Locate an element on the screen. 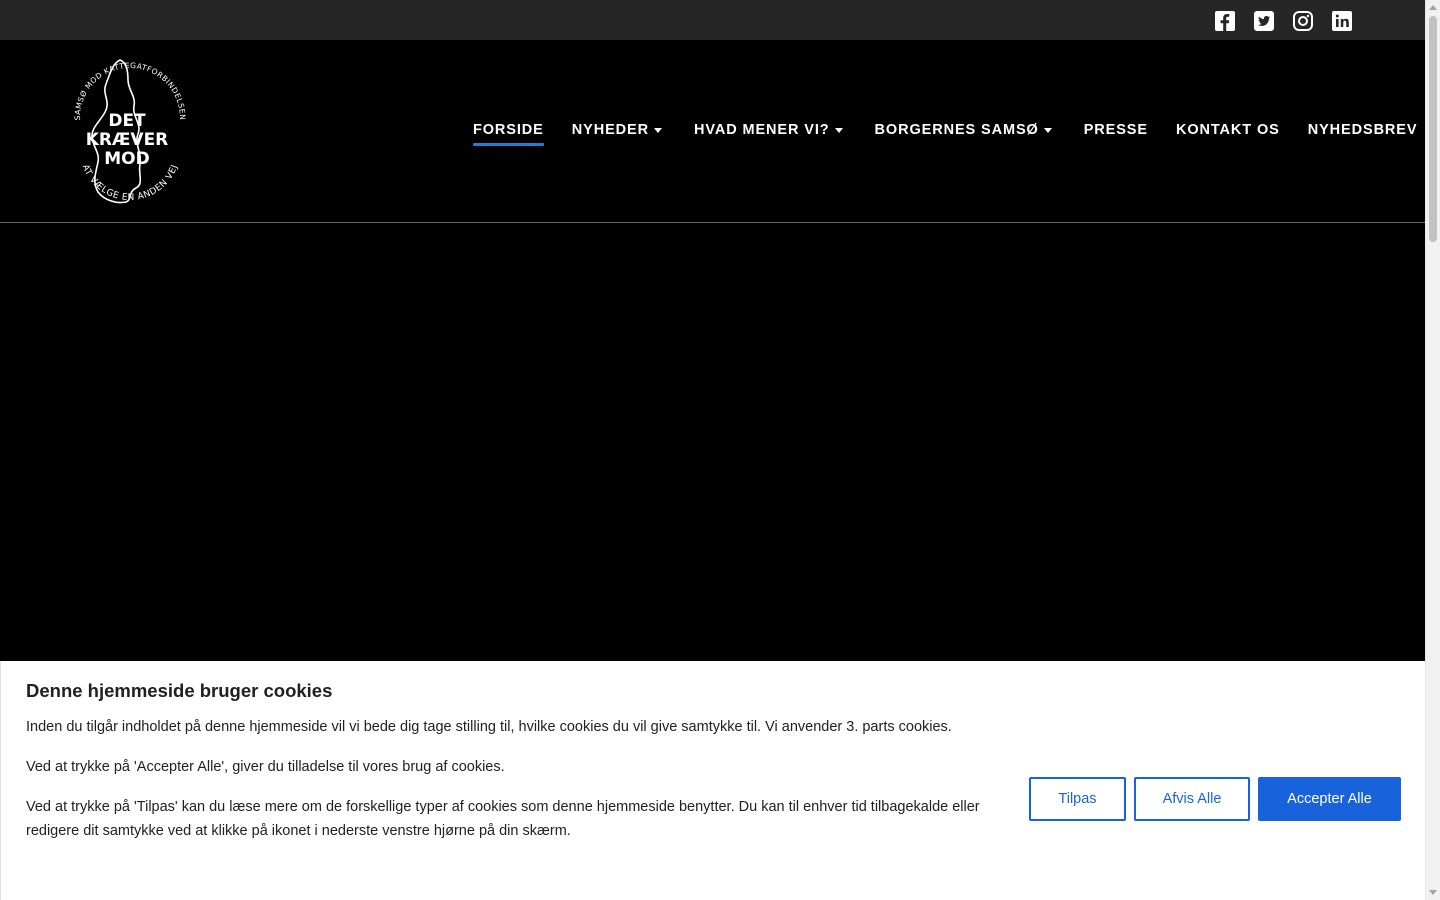  accept-all-button: Accepter Alle is located at coordinates (1329, 799).